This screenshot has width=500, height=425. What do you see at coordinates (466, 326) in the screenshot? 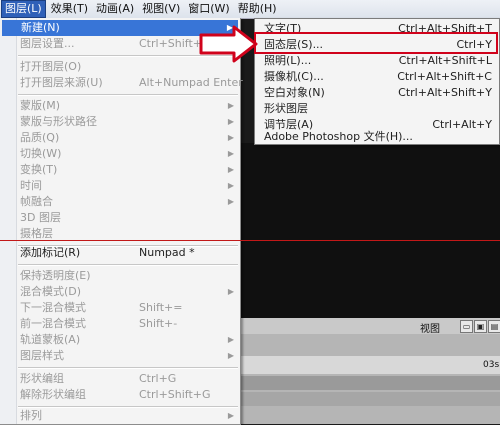
I see `toolbar-button-a: ▭` at bounding box center [466, 326].